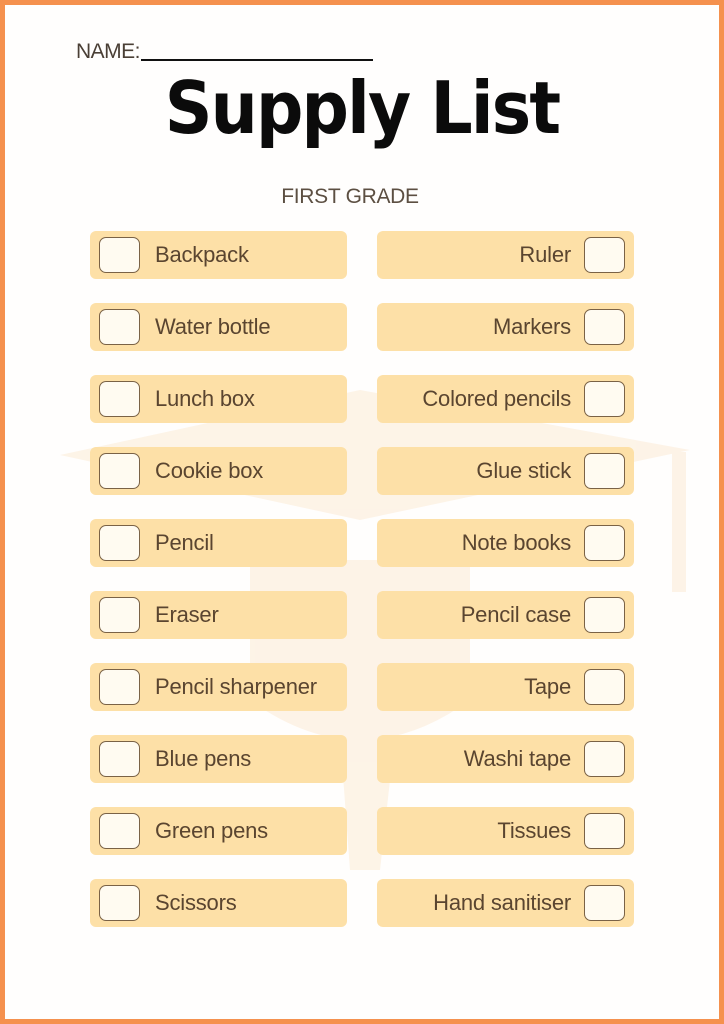 The height and width of the screenshot is (1024, 724). I want to click on item-label: Tissues, so click(534, 830).